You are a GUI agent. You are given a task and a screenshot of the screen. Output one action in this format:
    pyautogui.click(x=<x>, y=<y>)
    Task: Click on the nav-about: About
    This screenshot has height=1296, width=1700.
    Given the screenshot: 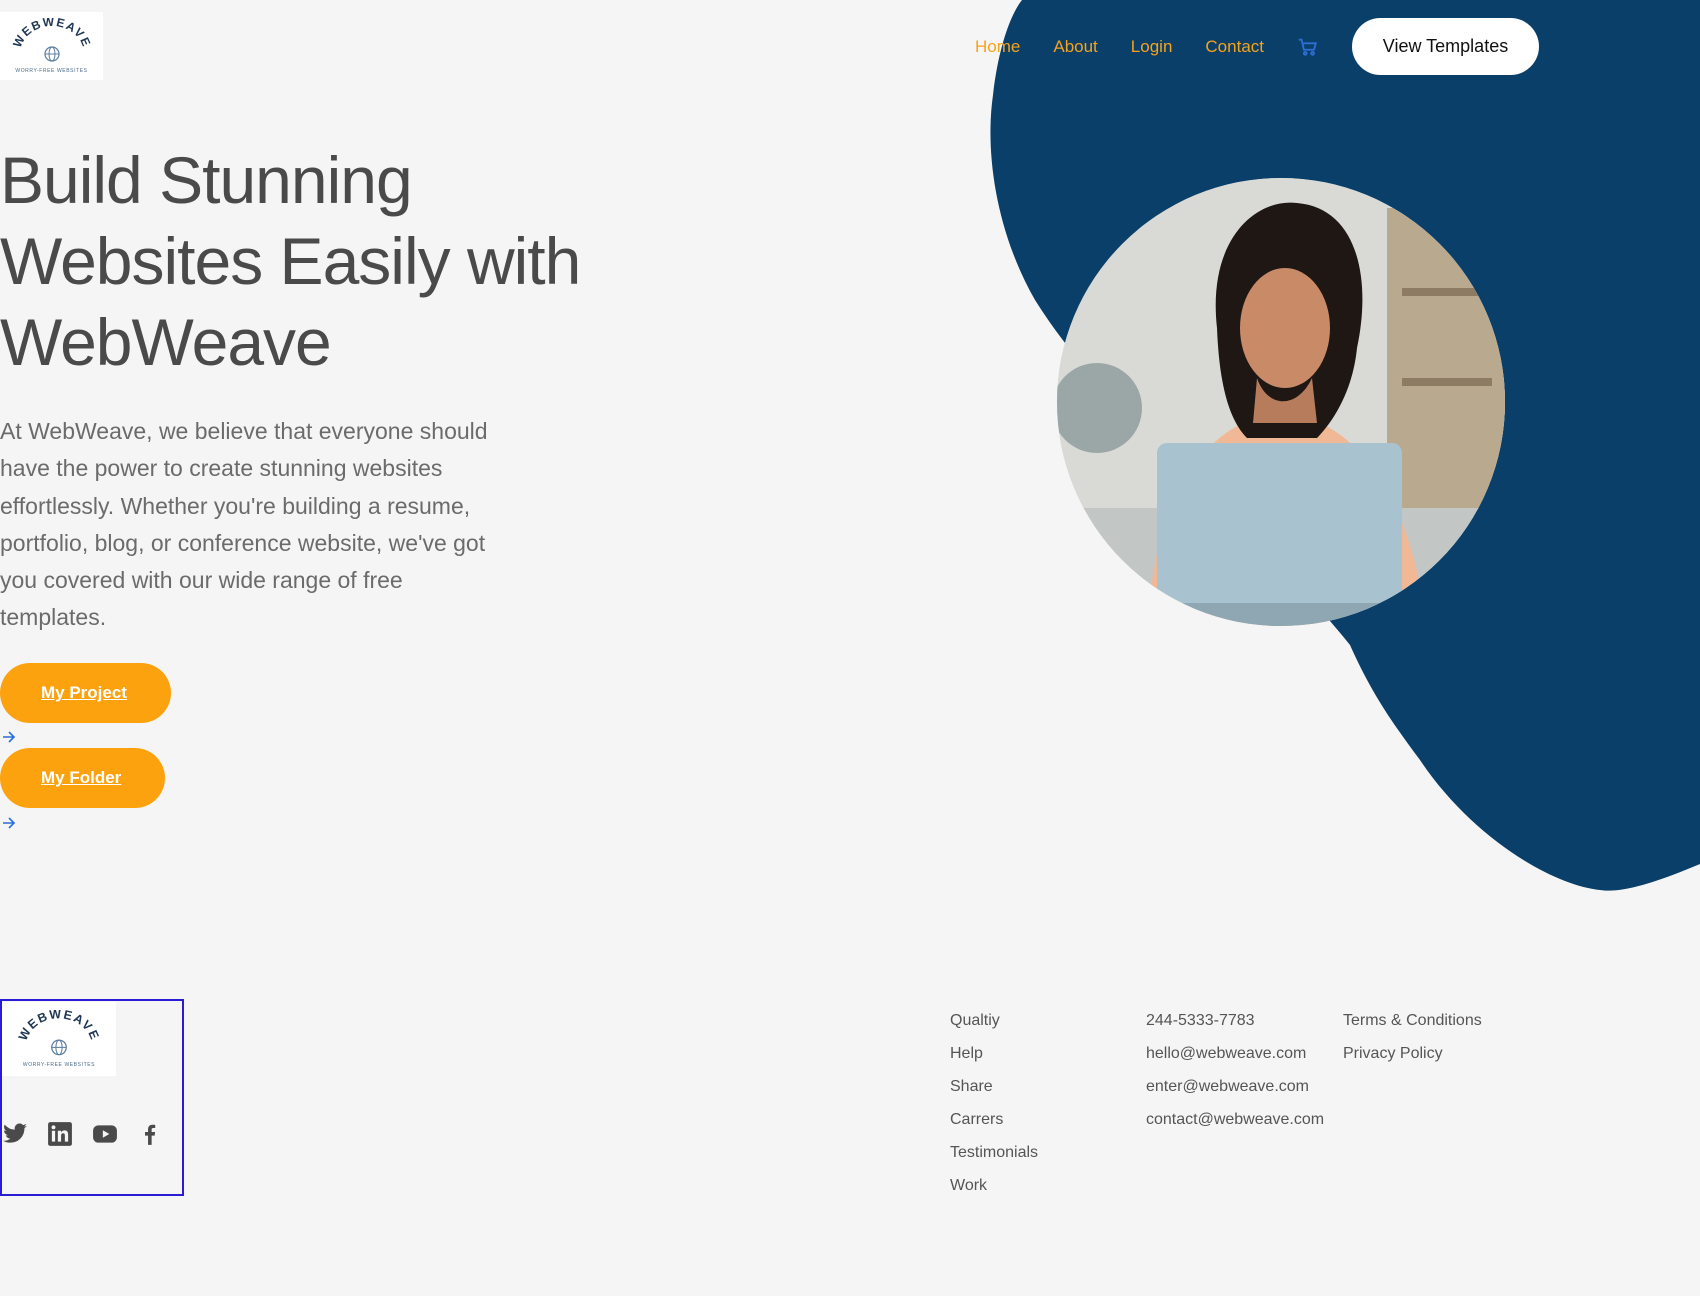 What is the action you would take?
    pyautogui.click(x=1075, y=47)
    